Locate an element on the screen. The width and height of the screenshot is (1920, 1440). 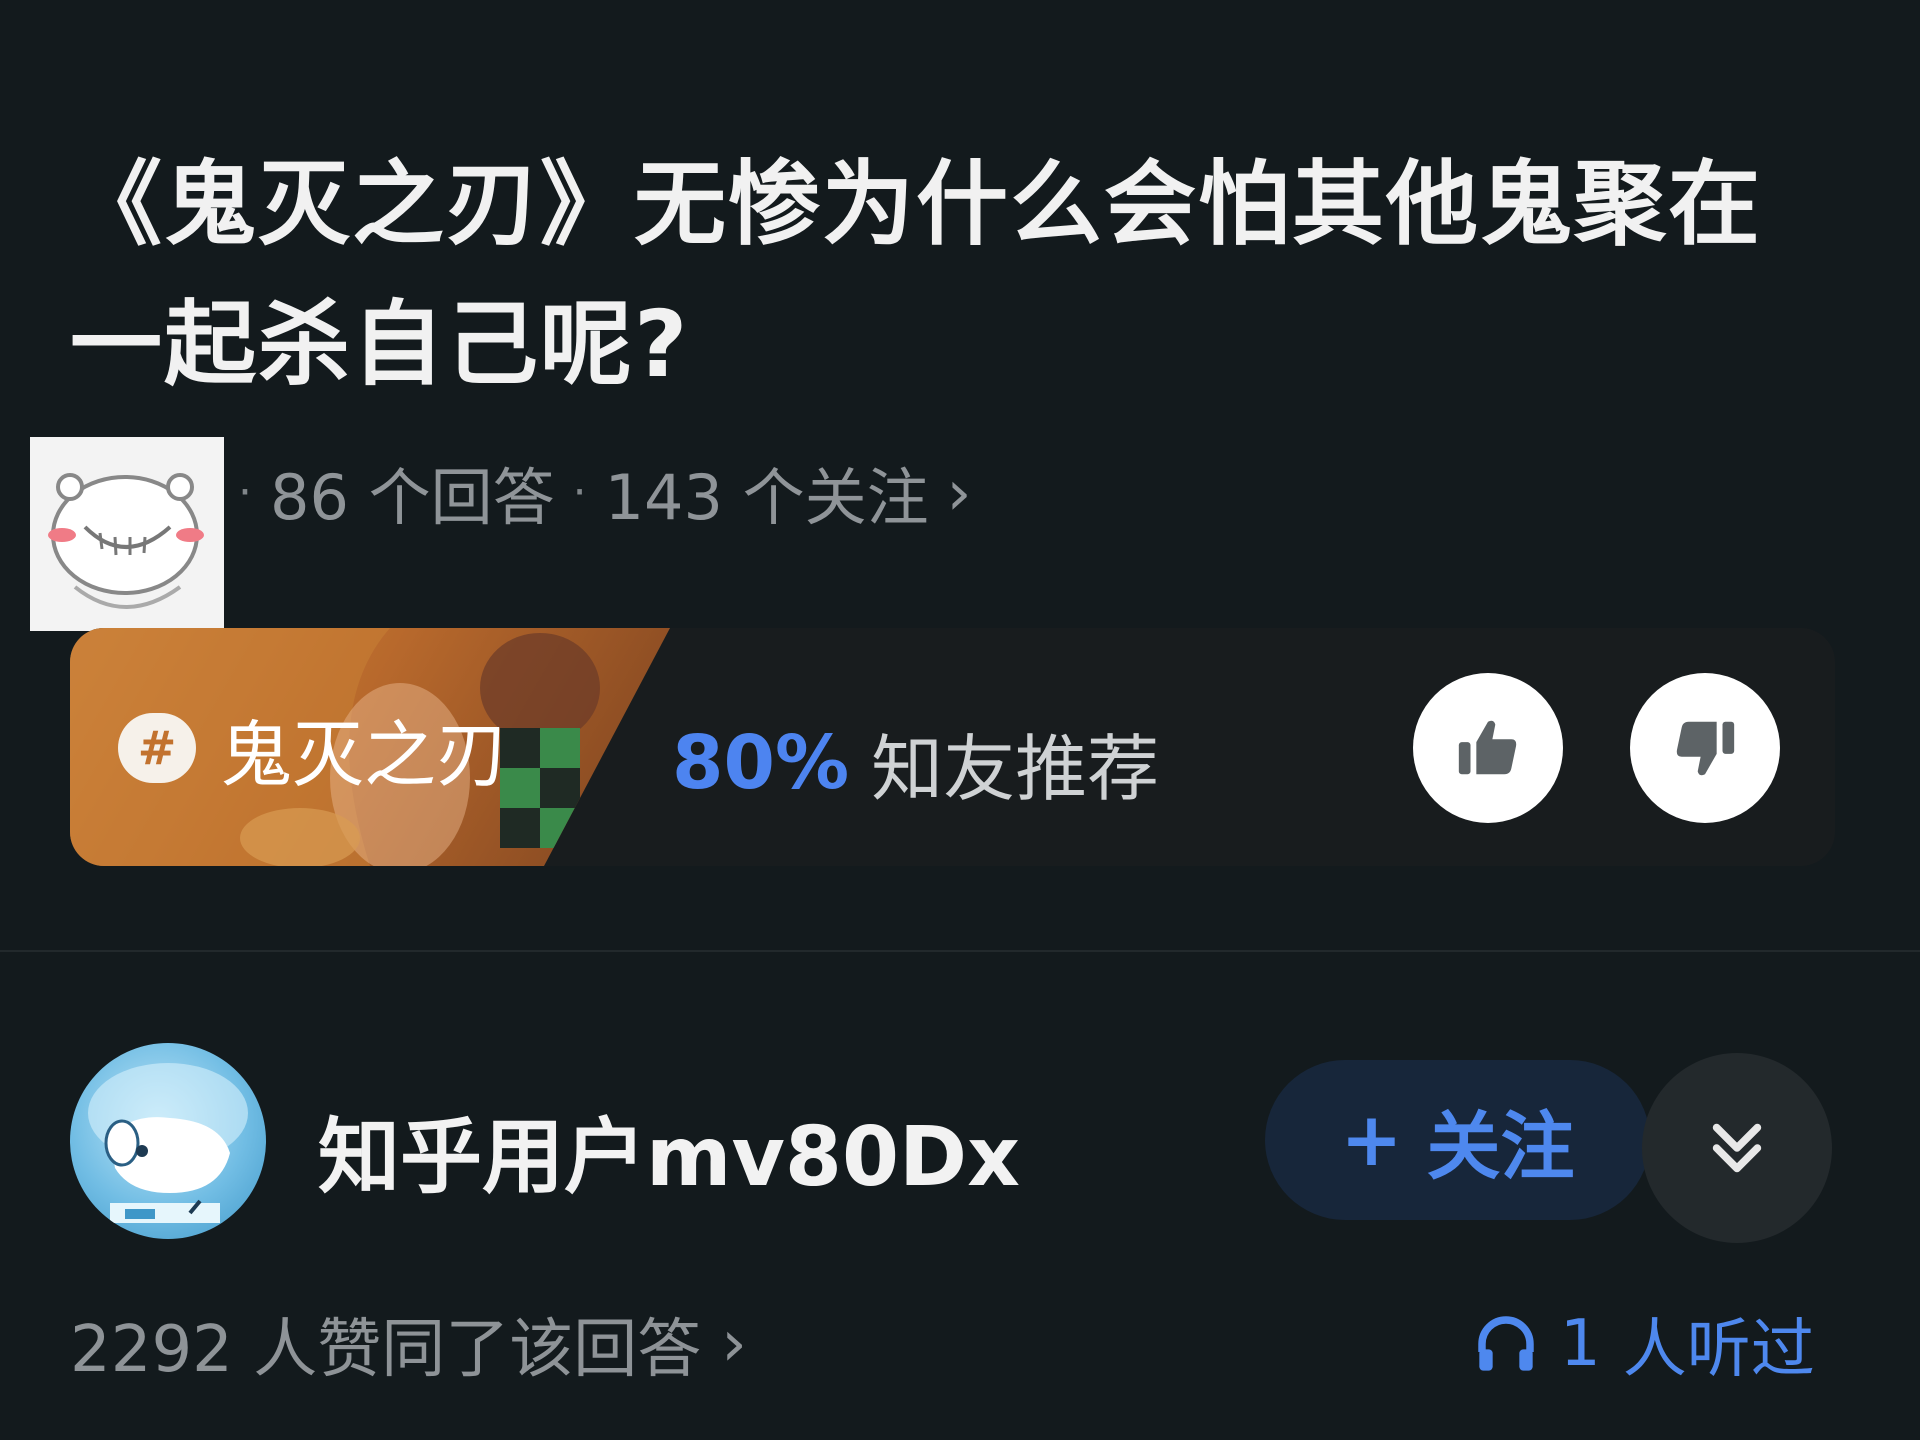
topic-name: 鬼灭之刃 is located at coordinates (364, 754).